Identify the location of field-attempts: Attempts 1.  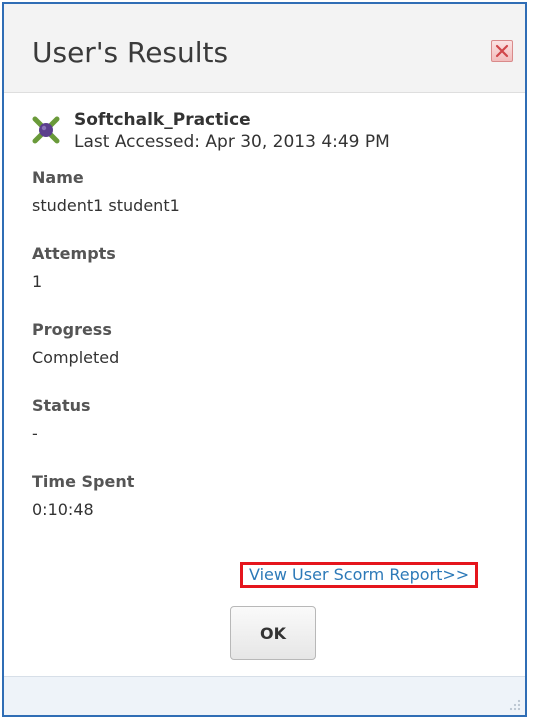
(273, 268).